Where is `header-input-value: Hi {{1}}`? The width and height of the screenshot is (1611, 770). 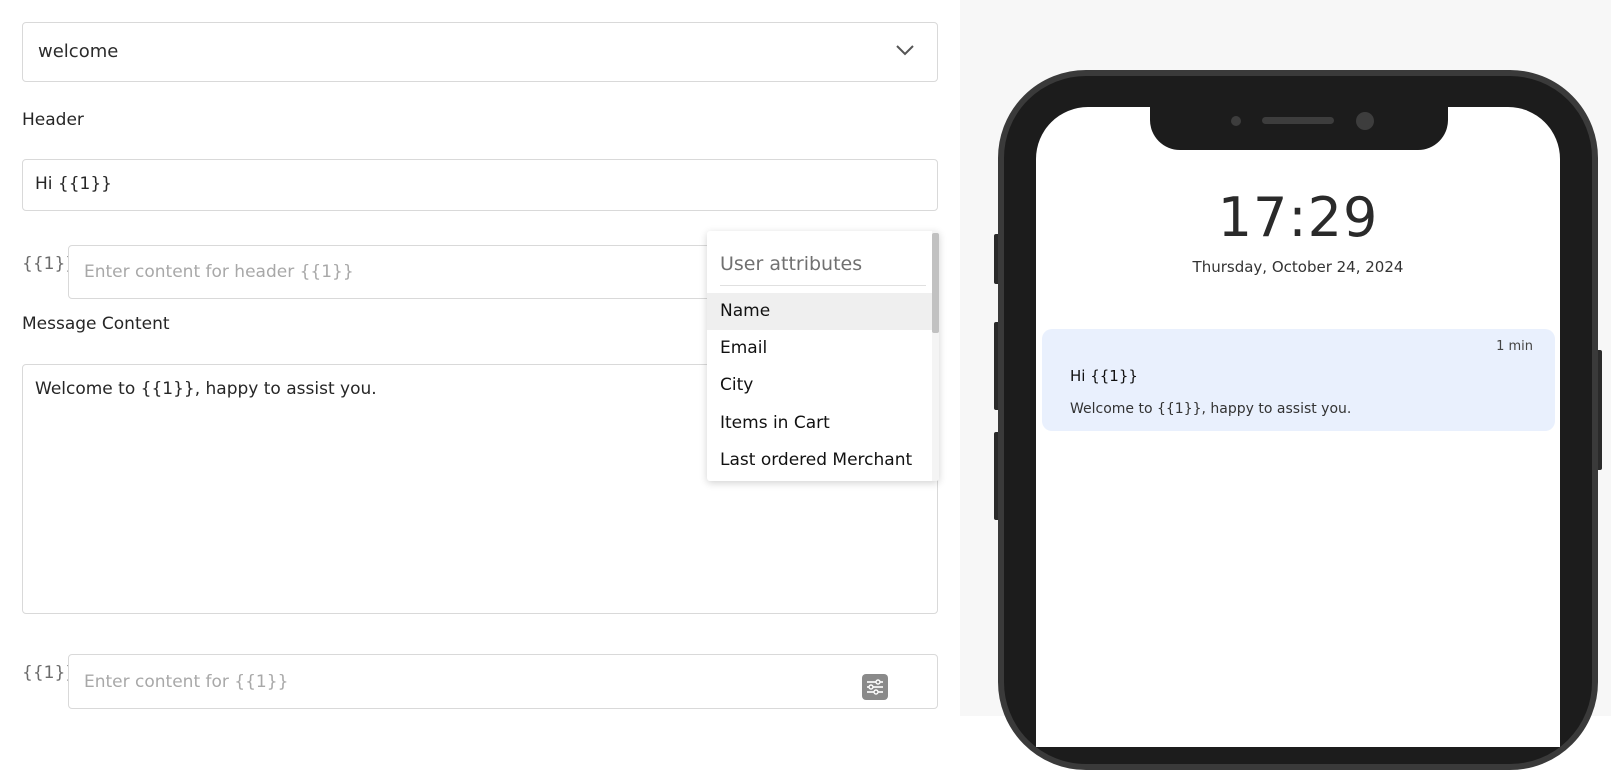
header-input-value: Hi {{1}} is located at coordinates (73, 184).